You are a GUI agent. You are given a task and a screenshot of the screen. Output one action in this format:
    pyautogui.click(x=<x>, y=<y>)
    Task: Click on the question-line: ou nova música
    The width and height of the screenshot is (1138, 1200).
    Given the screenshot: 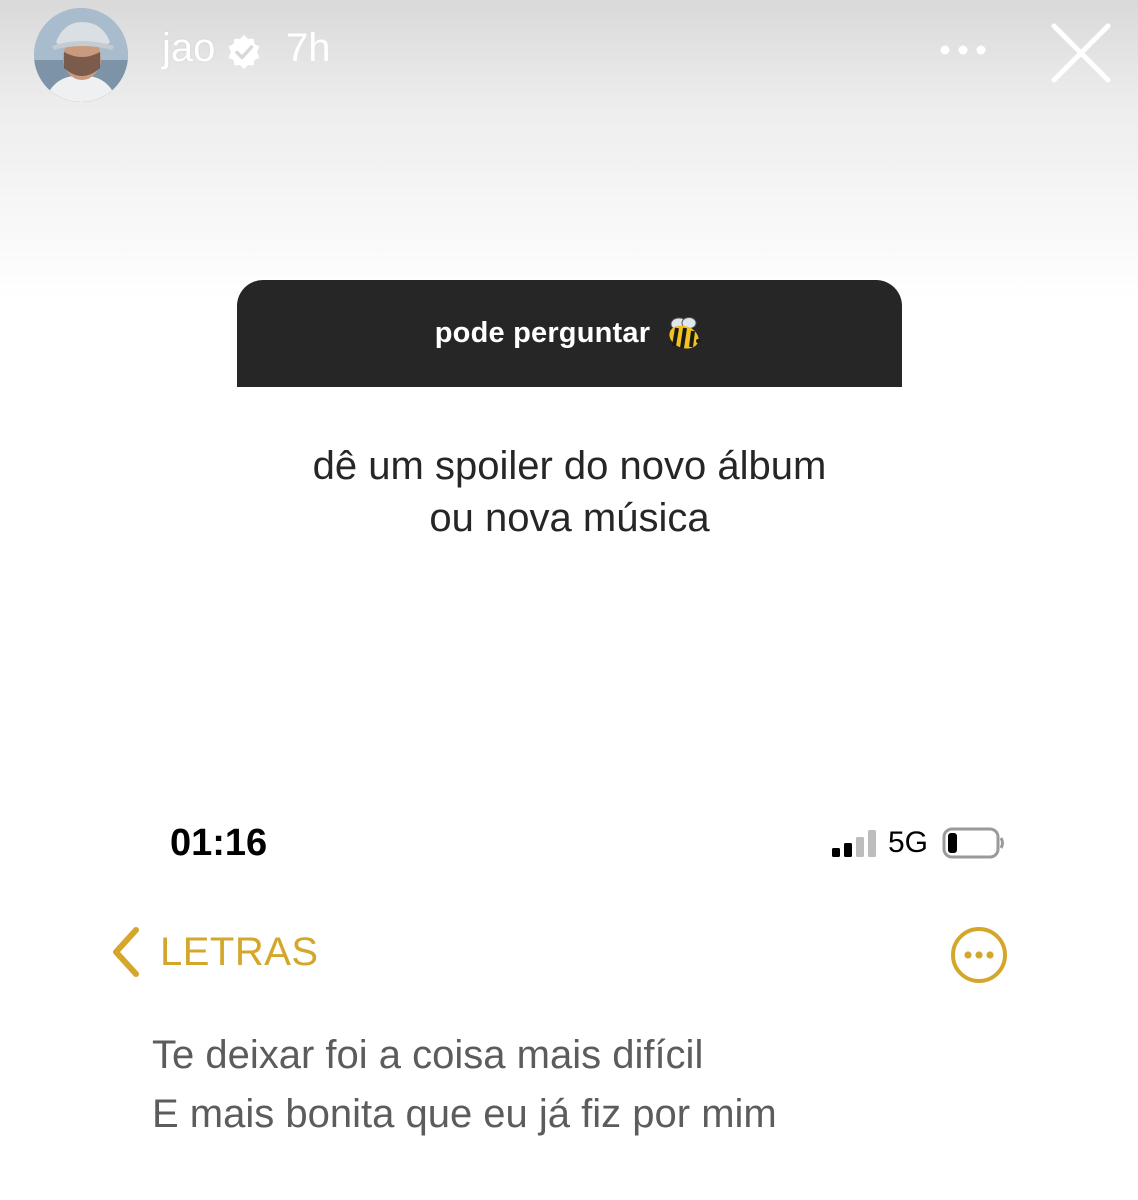 What is the action you would take?
    pyautogui.click(x=569, y=518)
    